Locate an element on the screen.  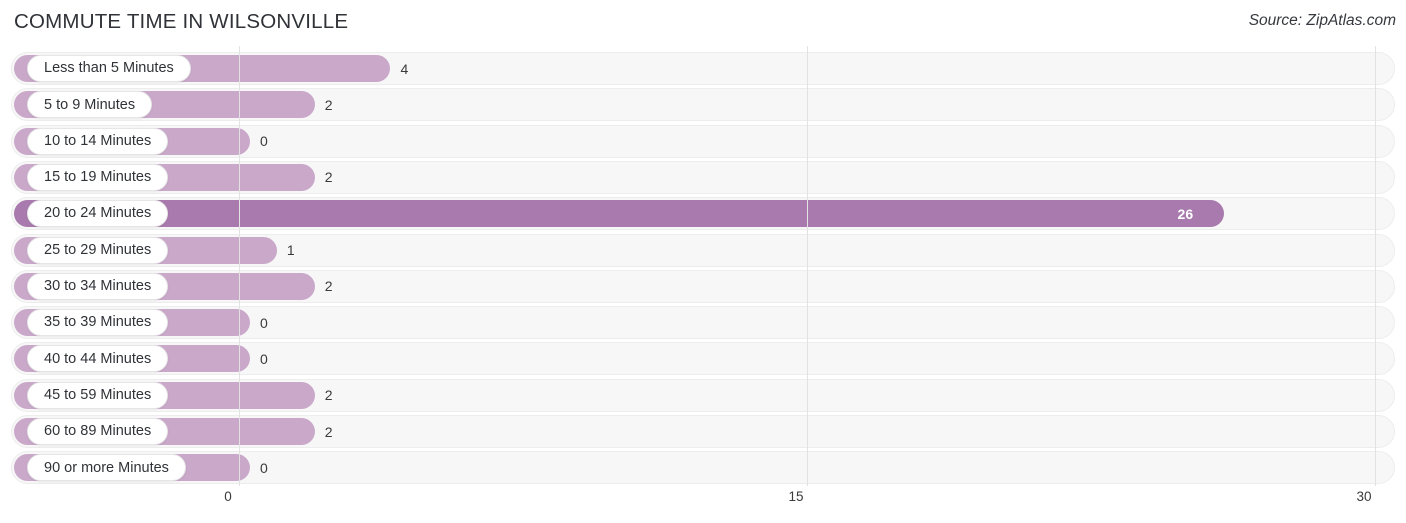
bar-row: Less than 5 Minutes 4 is located at coordinates (703, 68).